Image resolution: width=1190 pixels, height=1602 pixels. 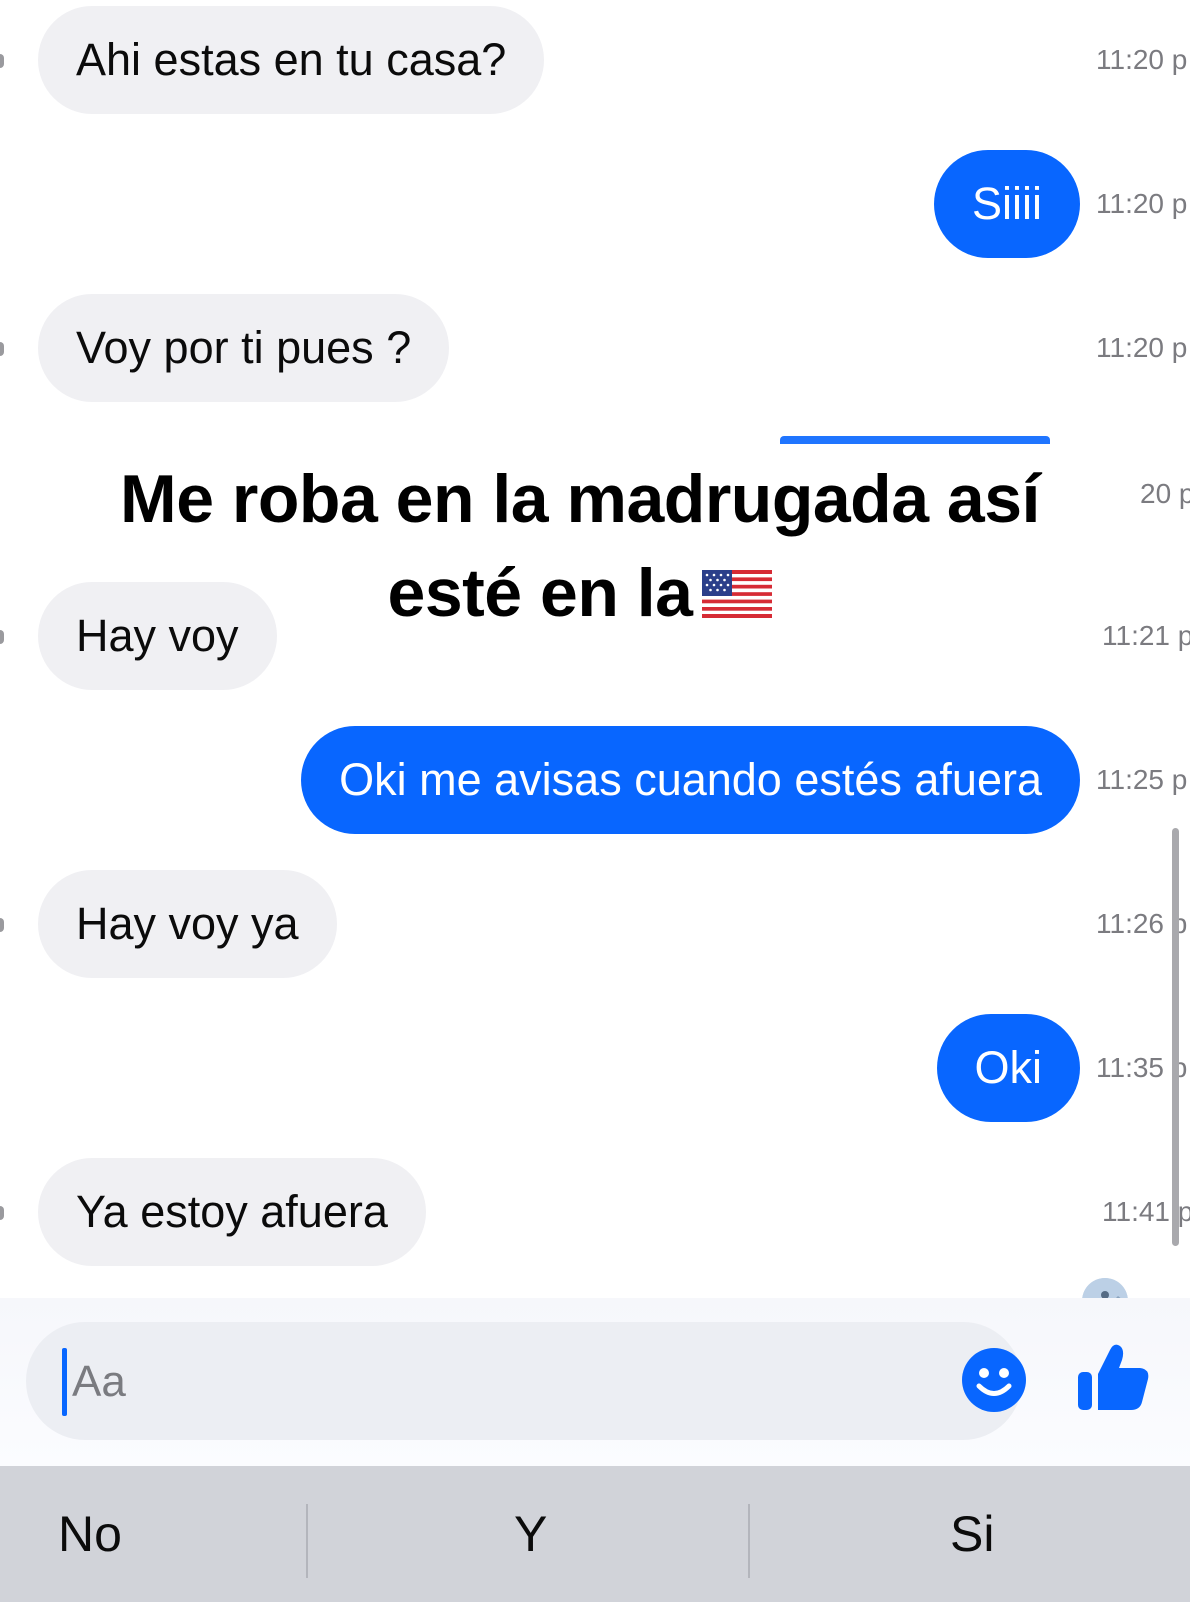 I want to click on outgoing-message-bubble: Oki, so click(x=1008, y=1068).